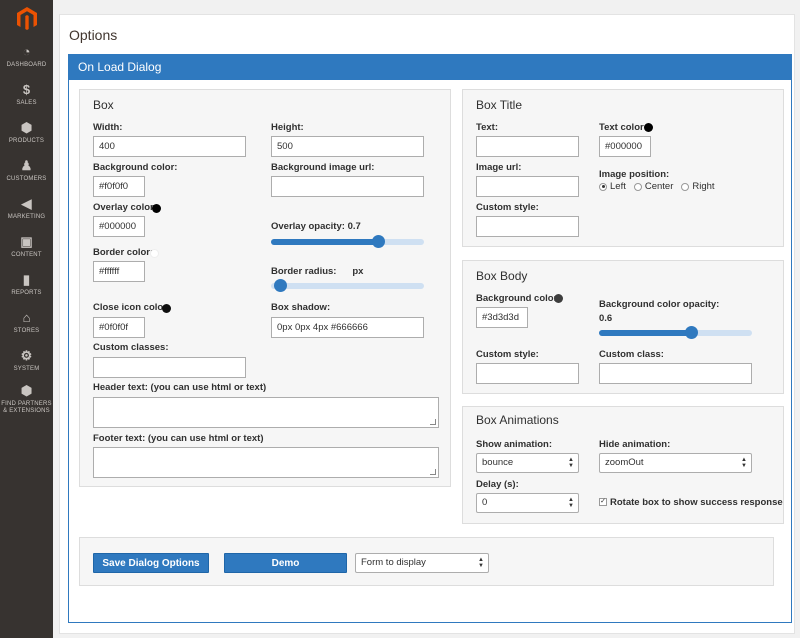 The height and width of the screenshot is (638, 800). I want to click on page-title: Options, so click(93, 35).